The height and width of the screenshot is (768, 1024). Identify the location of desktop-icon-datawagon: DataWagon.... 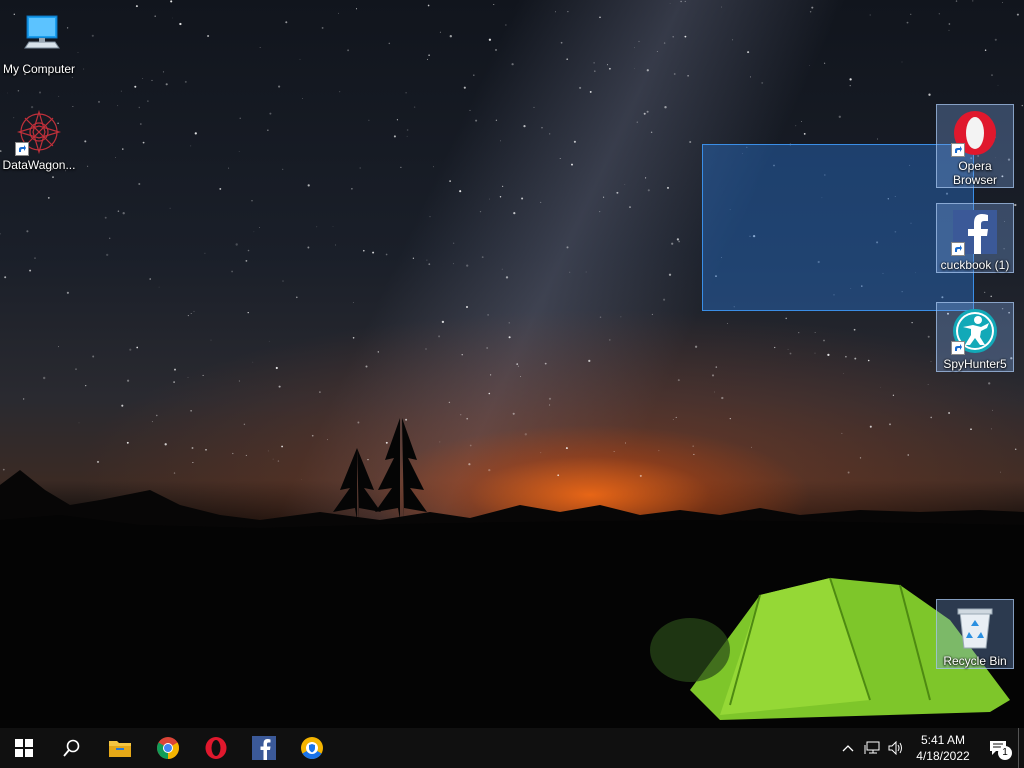
(39, 138).